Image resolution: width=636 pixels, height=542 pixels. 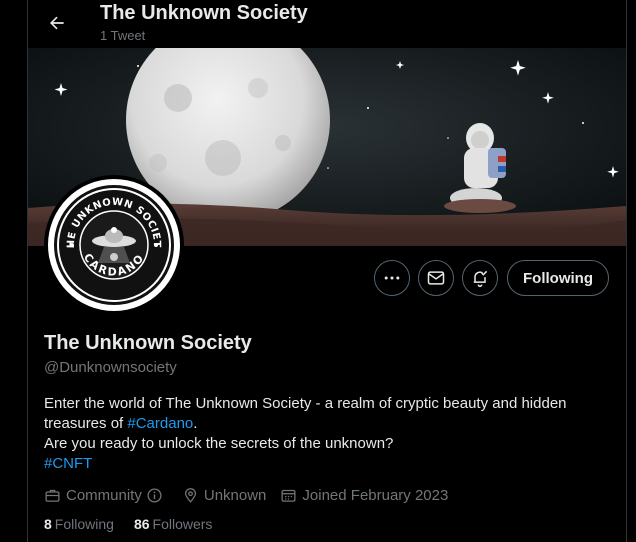 I want to click on joined-label: Joined February 2023, so click(x=375, y=495).